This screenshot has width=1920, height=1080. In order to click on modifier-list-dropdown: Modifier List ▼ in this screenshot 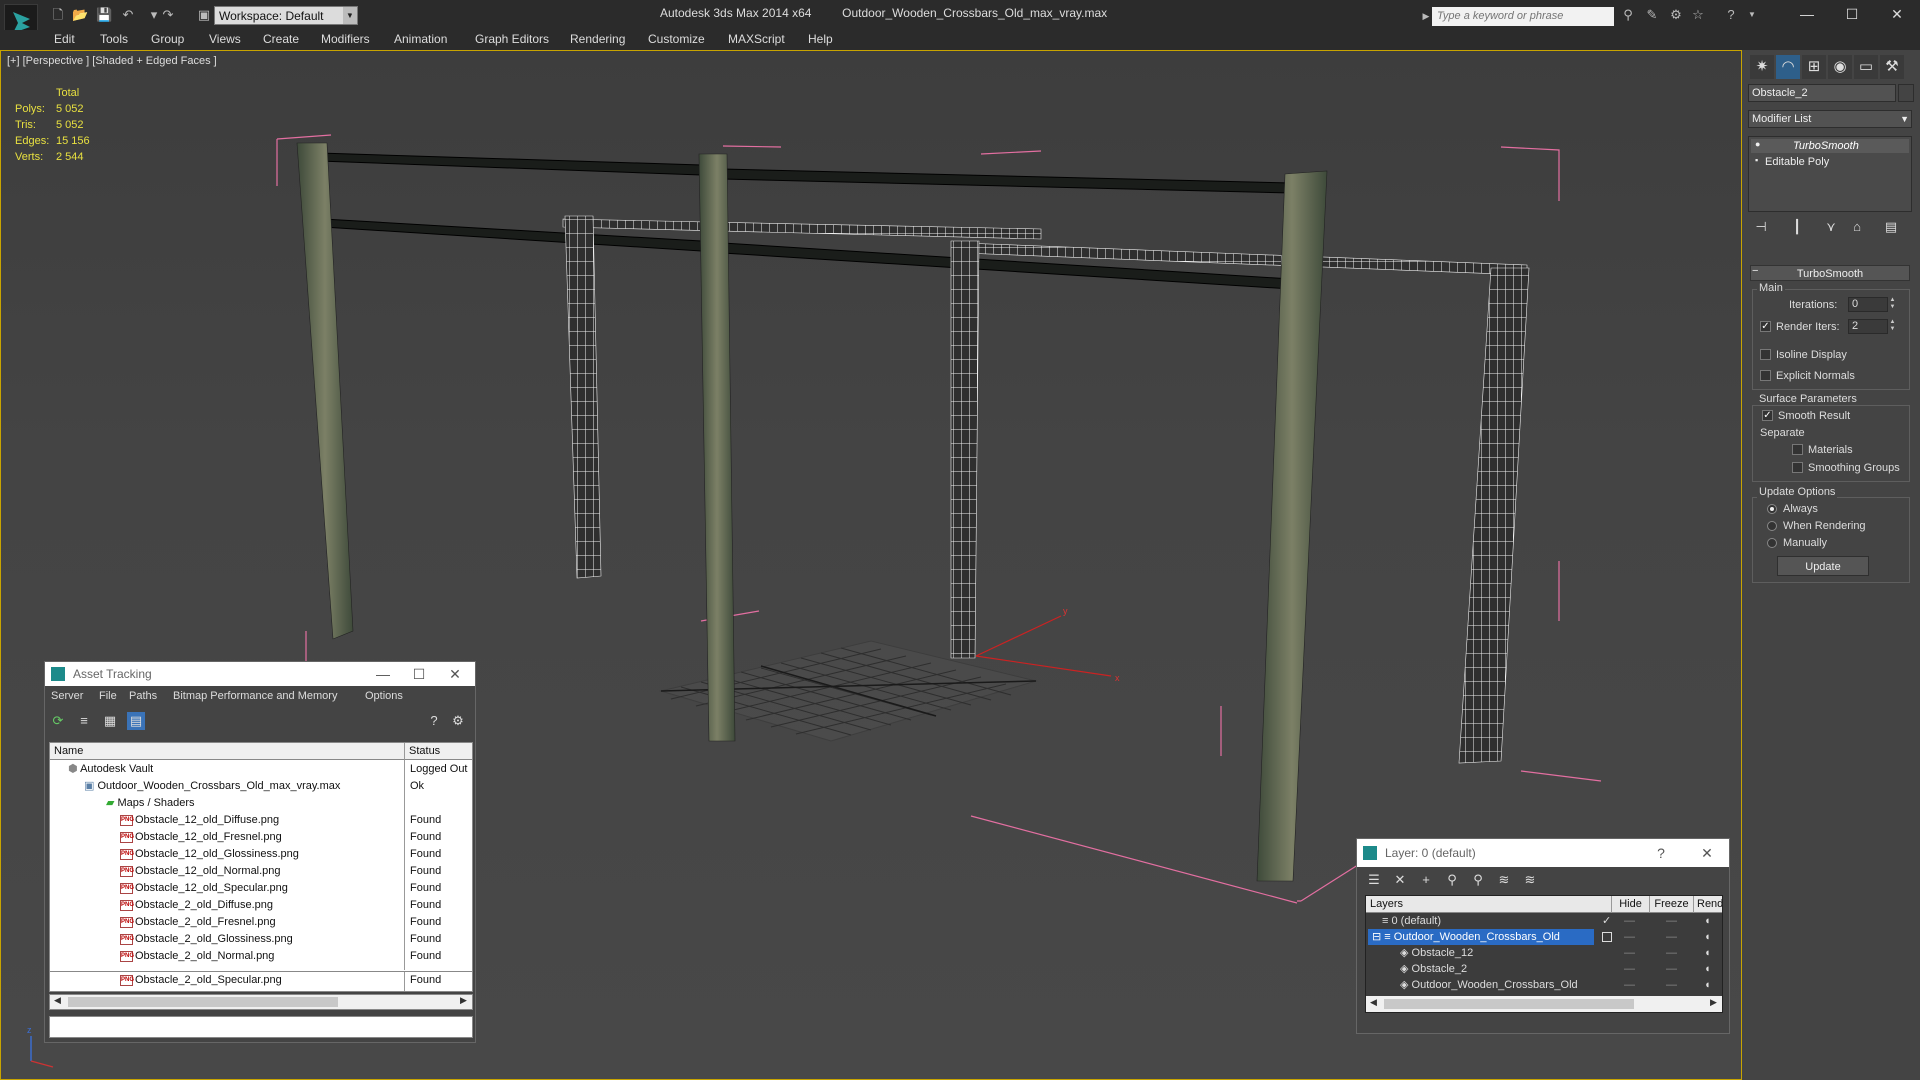, I will do `click(1830, 119)`.